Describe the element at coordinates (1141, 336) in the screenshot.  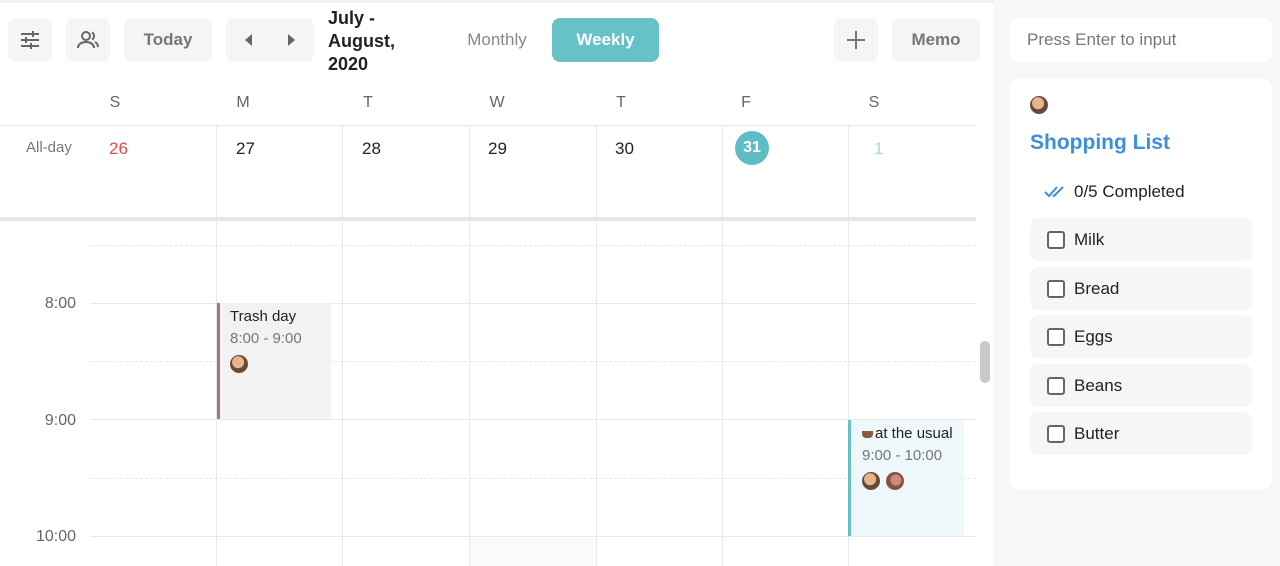
I see `checklist-item: Eggs` at that location.